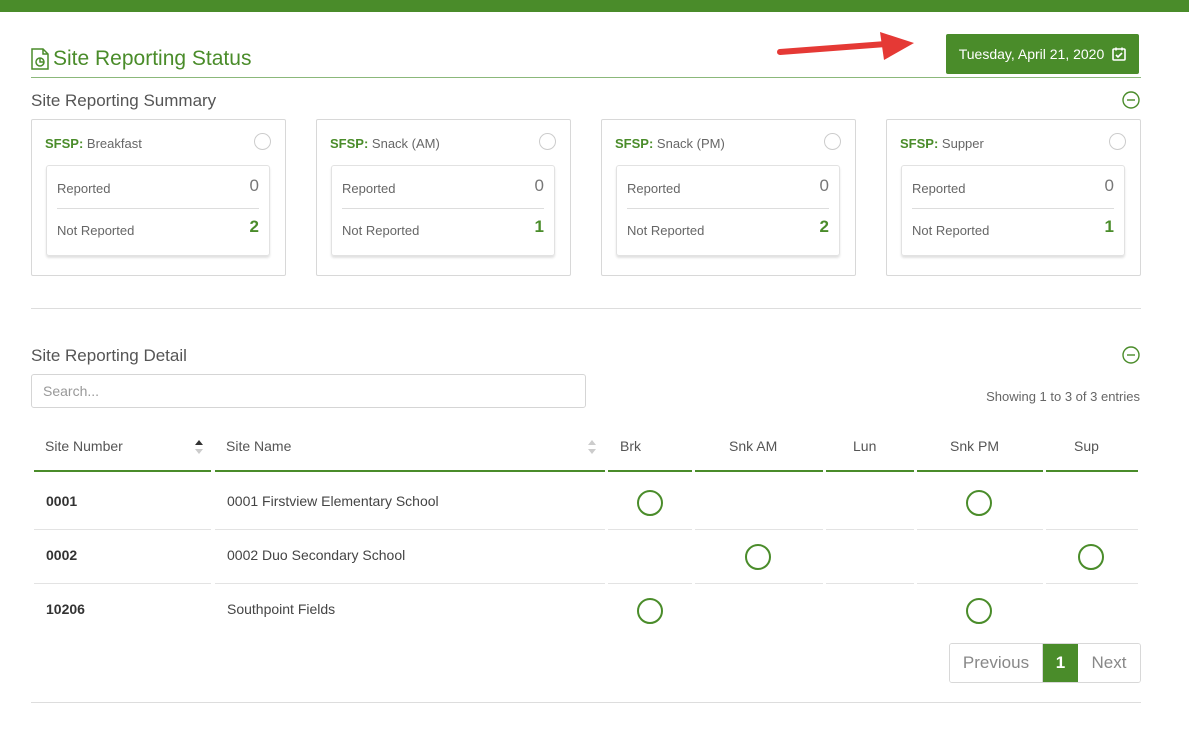 Image resolution: width=1189 pixels, height=737 pixels. I want to click on site-name: 0001 Firstview Elementary School, so click(333, 501).